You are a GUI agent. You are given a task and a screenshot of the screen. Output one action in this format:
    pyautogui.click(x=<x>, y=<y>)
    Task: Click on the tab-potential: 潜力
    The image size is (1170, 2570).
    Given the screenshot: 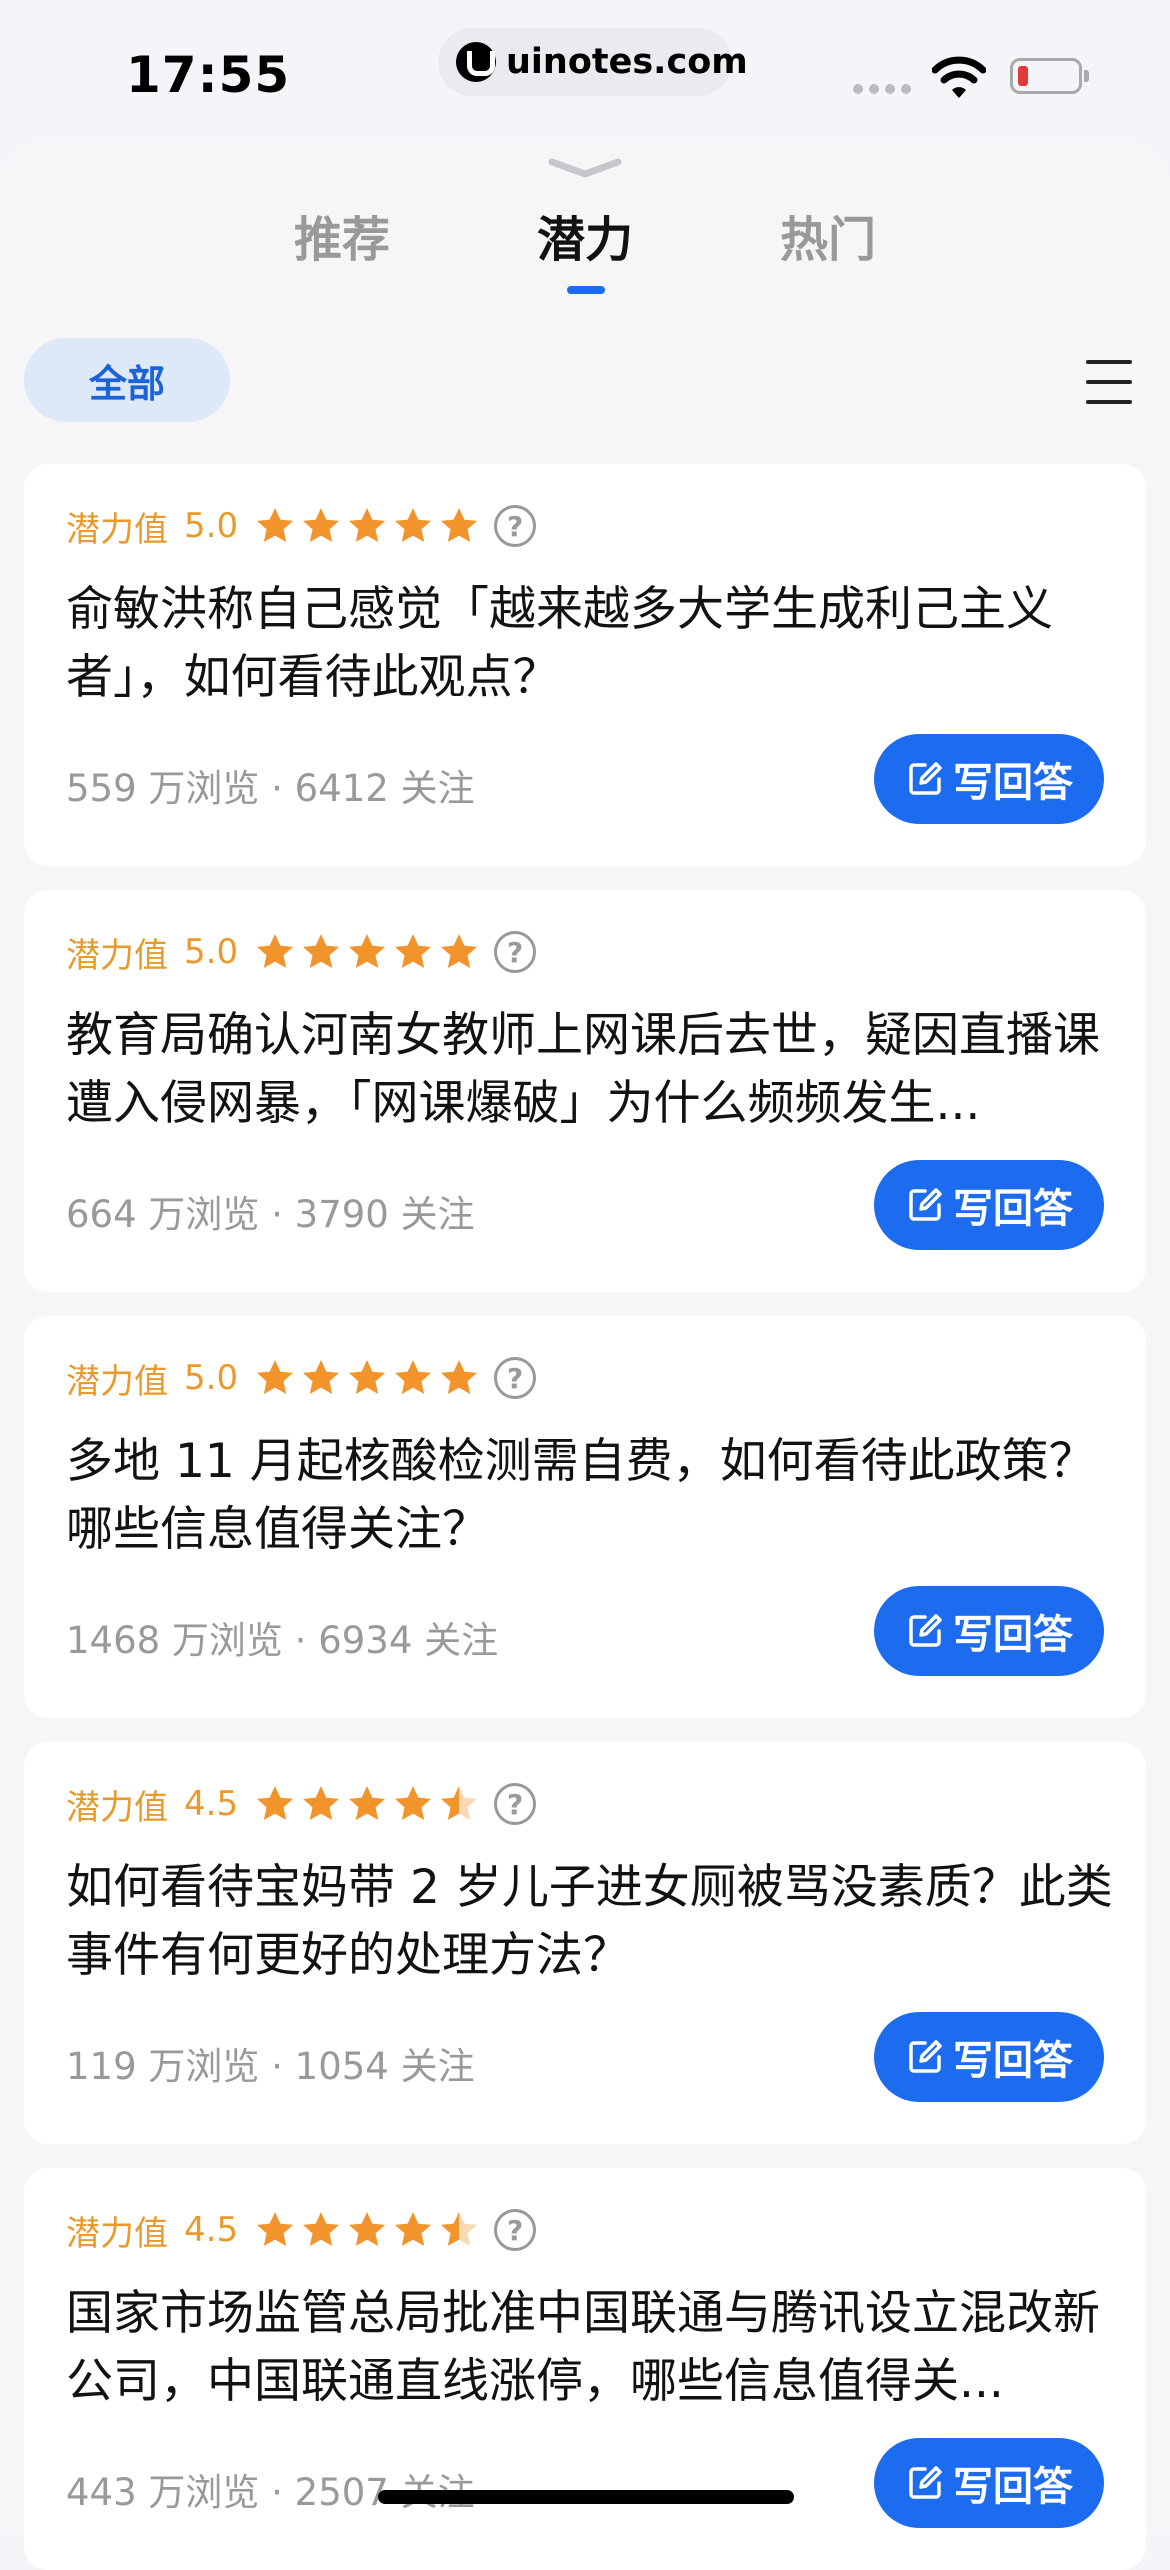 What is the action you would take?
    pyautogui.click(x=585, y=235)
    